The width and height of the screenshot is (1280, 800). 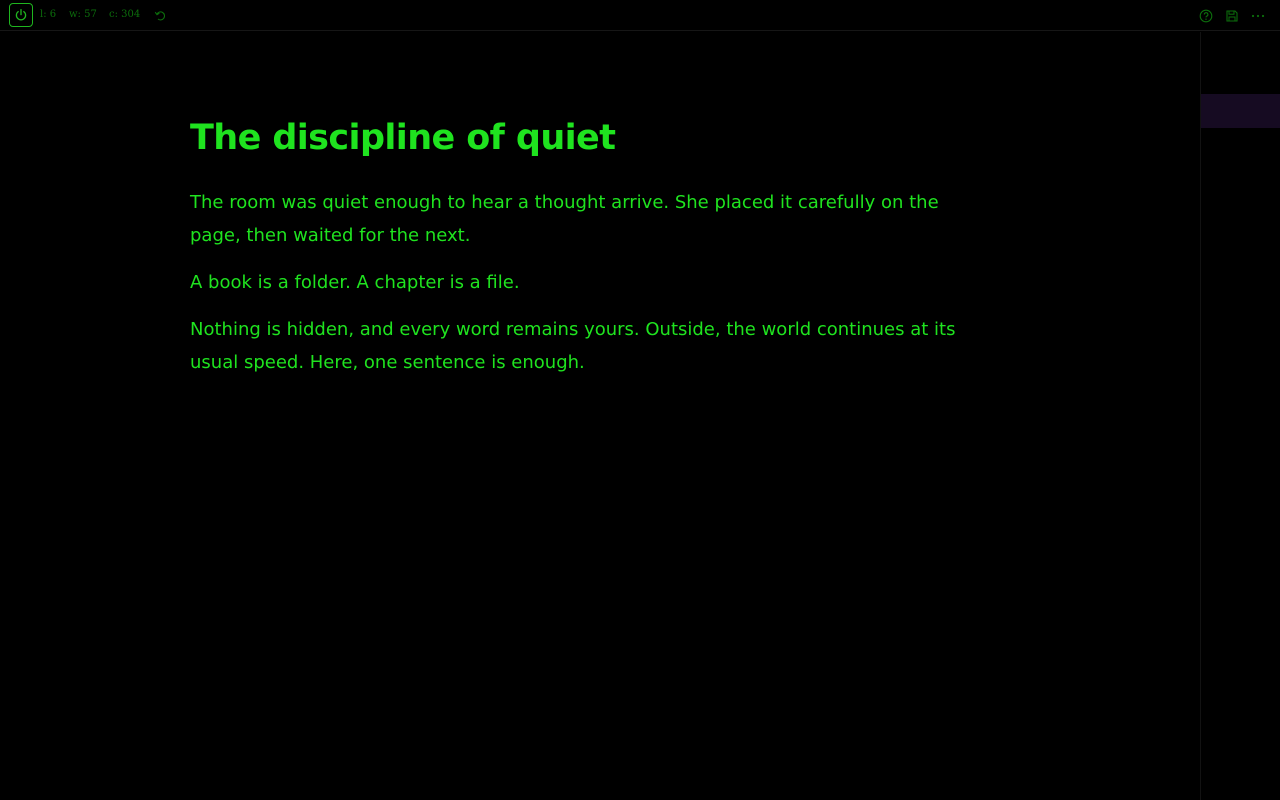 I want to click on help-icon, so click(x=1206, y=16).